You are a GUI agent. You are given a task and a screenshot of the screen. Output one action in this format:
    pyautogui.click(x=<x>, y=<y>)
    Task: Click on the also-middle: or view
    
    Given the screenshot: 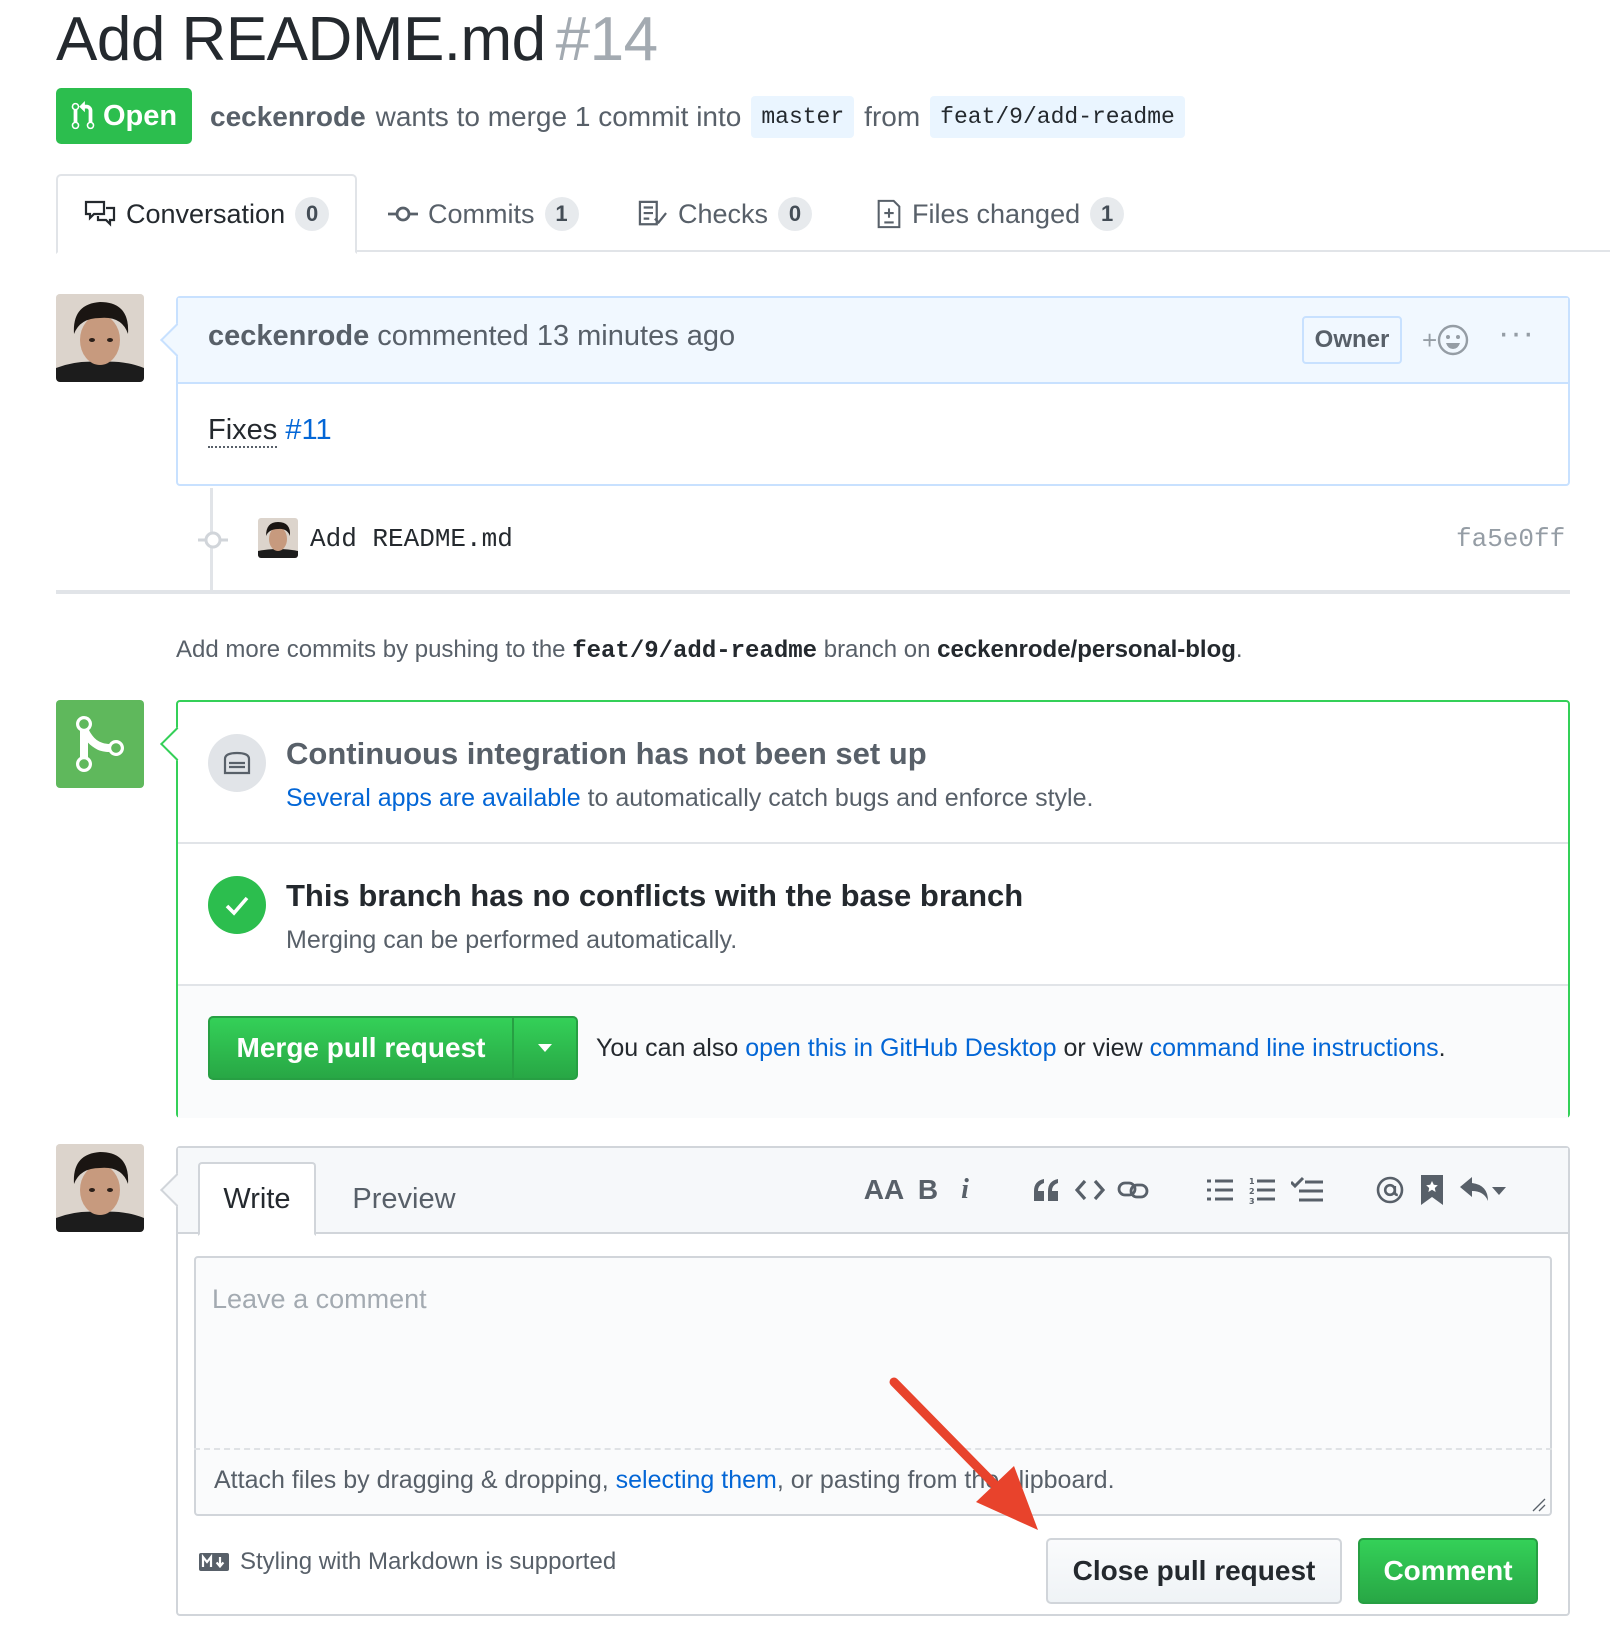 What is the action you would take?
    pyautogui.click(x=1103, y=1048)
    